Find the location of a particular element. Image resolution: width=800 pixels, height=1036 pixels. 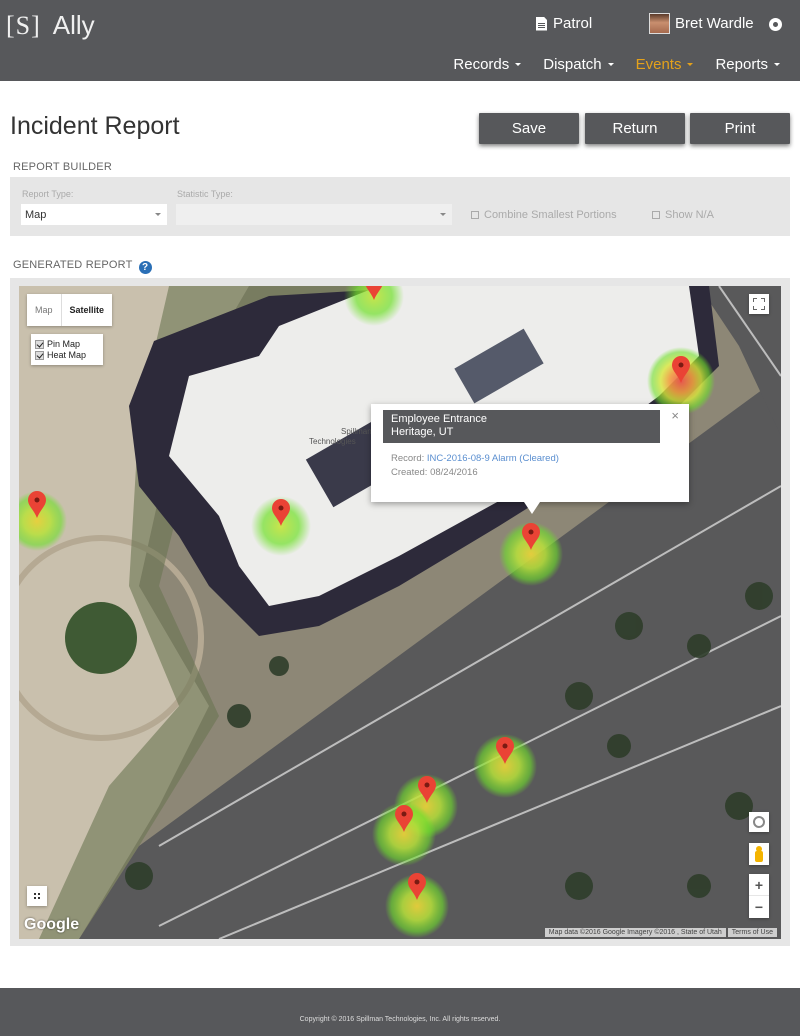

generated-report-heading: GENERATED REPORT ? is located at coordinates (82, 266).